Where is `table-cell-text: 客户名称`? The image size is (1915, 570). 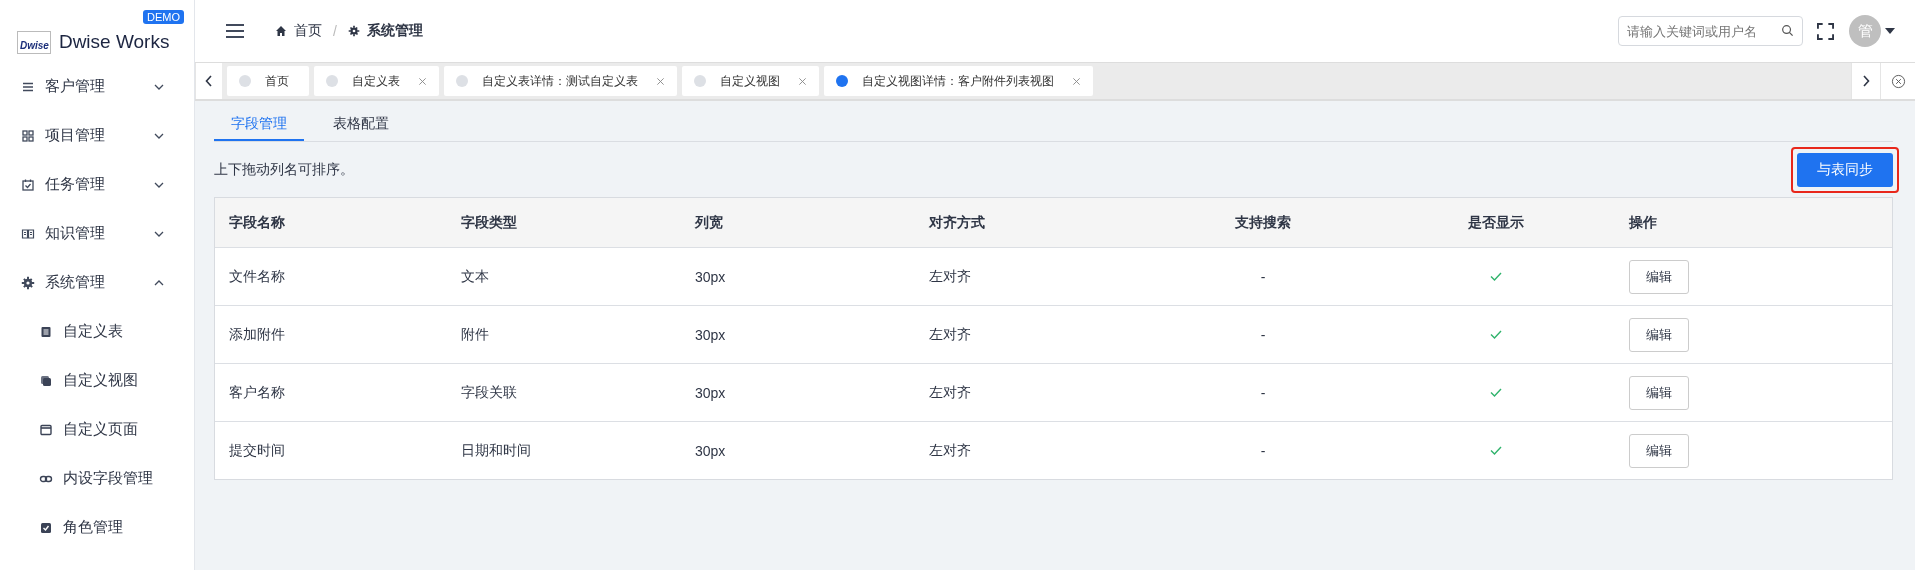 table-cell-text: 客户名称 is located at coordinates (257, 392).